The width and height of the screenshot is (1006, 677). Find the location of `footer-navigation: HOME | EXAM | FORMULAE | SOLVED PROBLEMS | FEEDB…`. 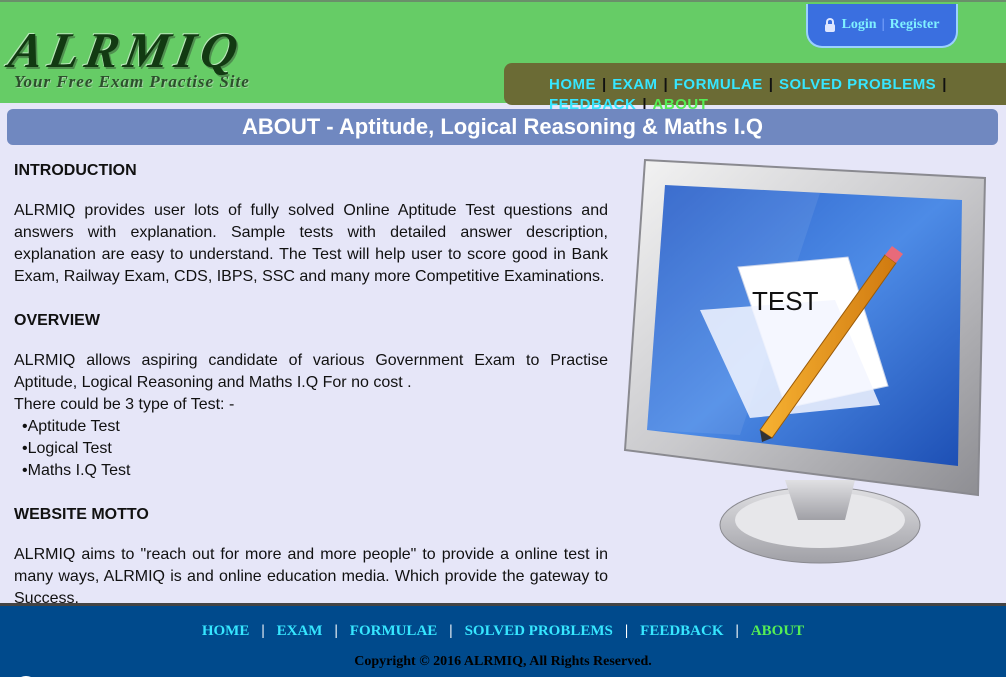

footer-navigation: HOME | EXAM | FORMULAE | SOLVED PROBLEMS | FEEDB… is located at coordinates (503, 631).